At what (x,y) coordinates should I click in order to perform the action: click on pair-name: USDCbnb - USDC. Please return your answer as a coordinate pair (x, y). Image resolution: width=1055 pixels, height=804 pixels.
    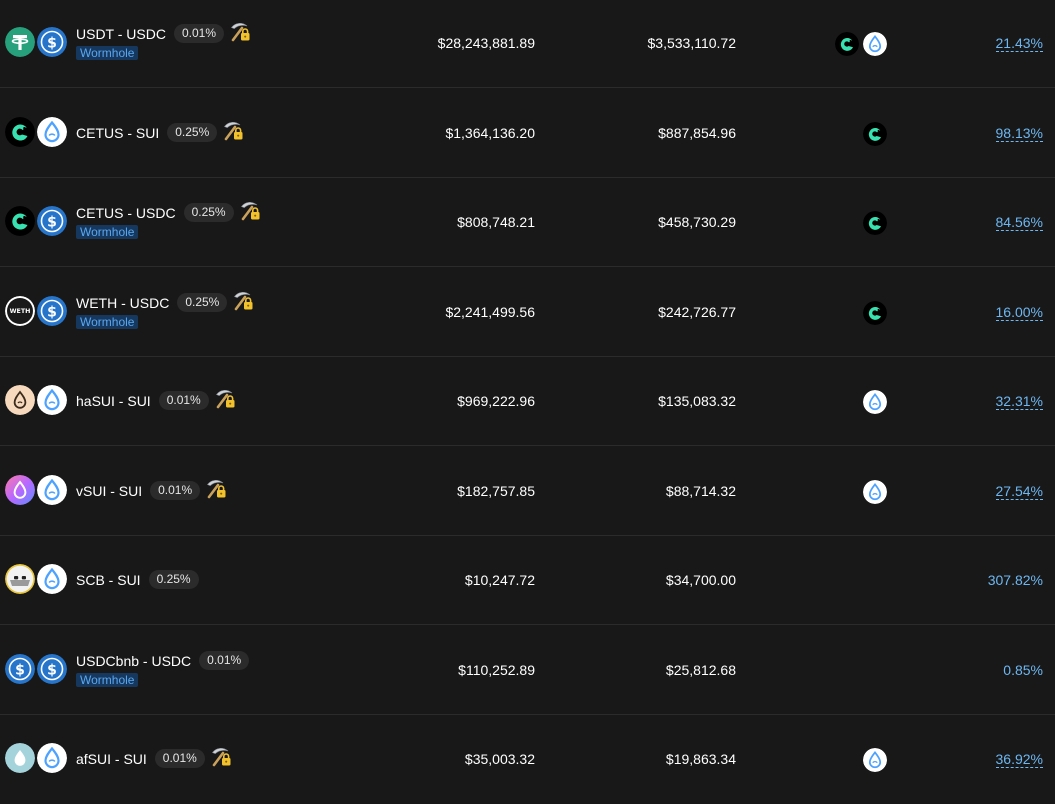
    Looking at the image, I should click on (133, 661).